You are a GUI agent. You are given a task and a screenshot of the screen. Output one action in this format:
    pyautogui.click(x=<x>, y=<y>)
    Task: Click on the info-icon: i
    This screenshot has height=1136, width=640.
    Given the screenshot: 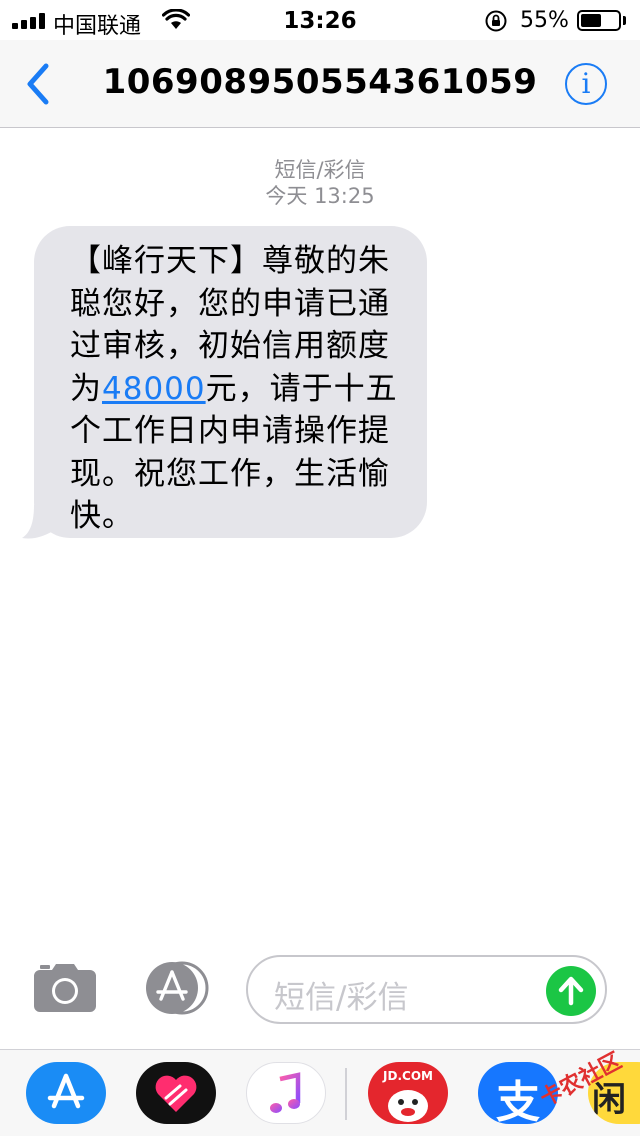 What is the action you would take?
    pyautogui.click(x=586, y=83)
    